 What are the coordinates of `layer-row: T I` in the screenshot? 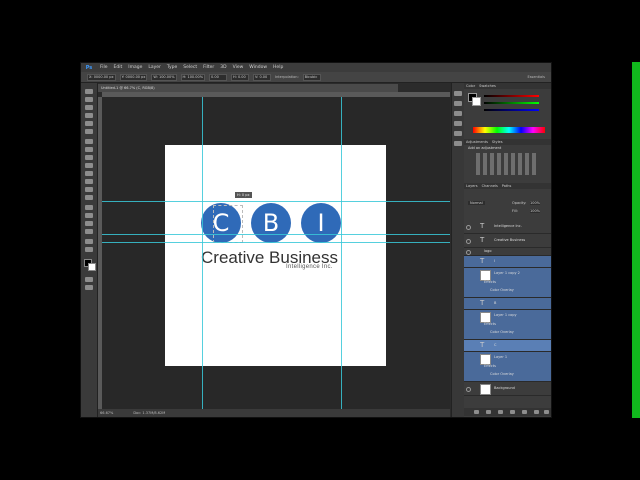 It's located at (507, 262).